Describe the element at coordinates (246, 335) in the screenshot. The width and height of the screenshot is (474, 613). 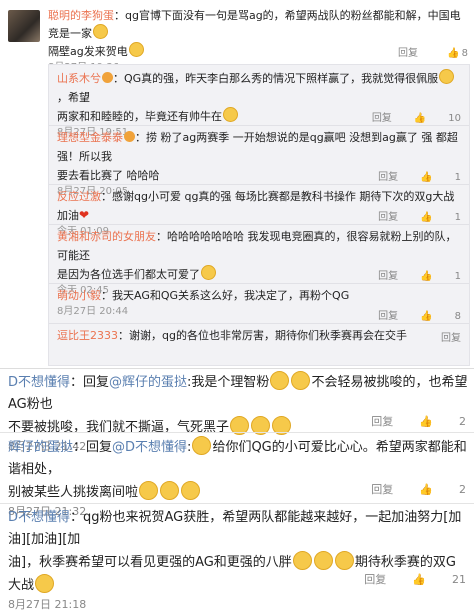
I see `reply-text: ：谢谢，qg的各位也非常厉害，期待你们秋季赛再会` at that location.